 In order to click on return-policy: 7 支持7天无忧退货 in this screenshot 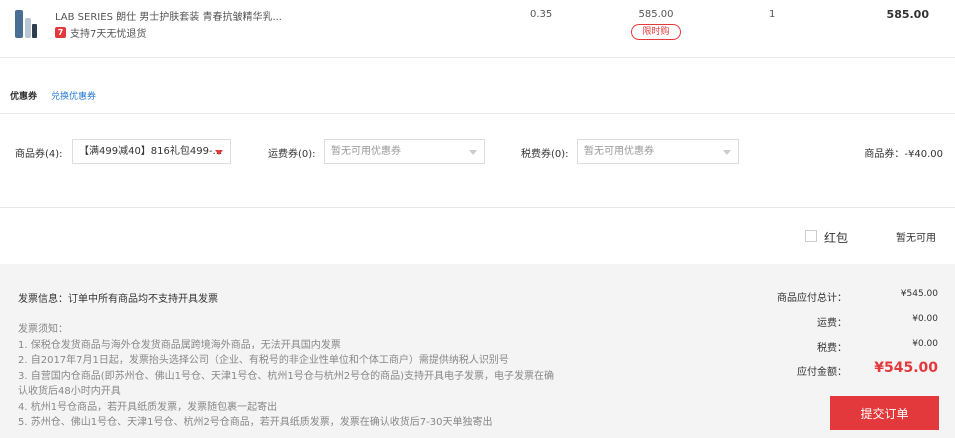, I will do `click(100, 32)`.